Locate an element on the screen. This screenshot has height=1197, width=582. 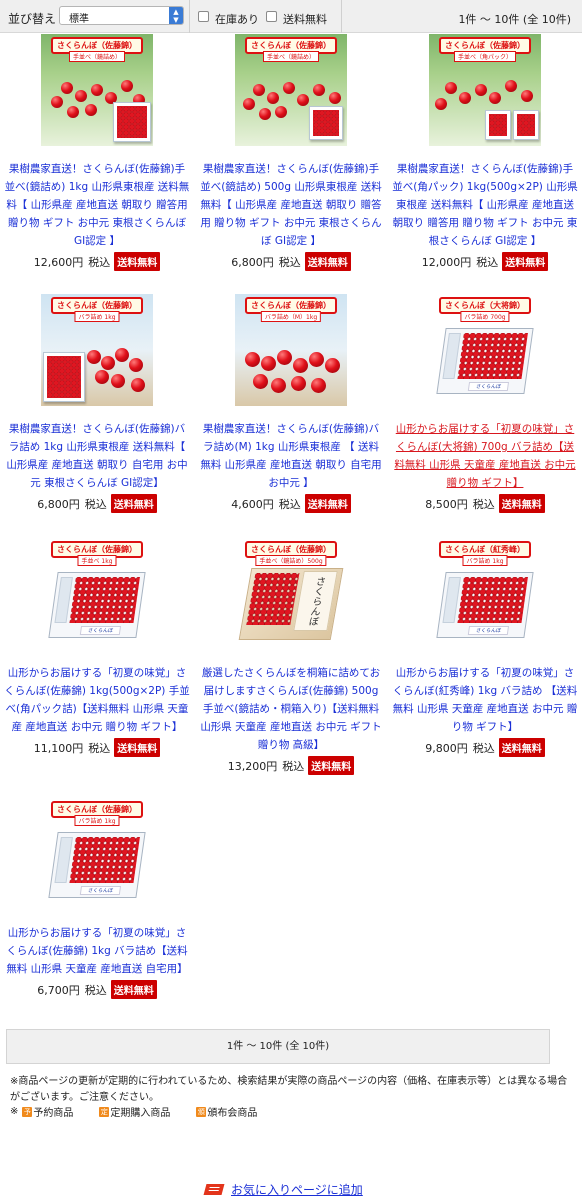
price-line: 12,600円 税込 送料無料 is located at coordinates (97, 261).